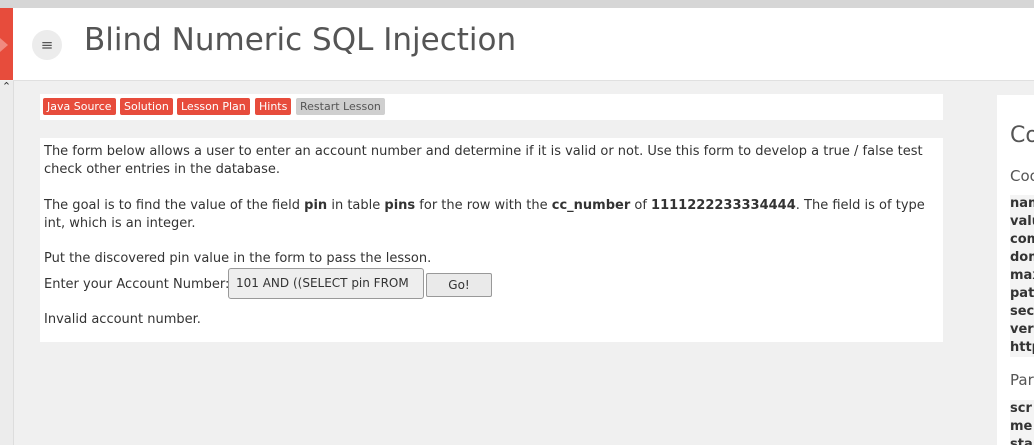 The width and height of the screenshot is (1034, 445). What do you see at coordinates (356, 205) in the screenshot?
I see `text-segment: in table` at bounding box center [356, 205].